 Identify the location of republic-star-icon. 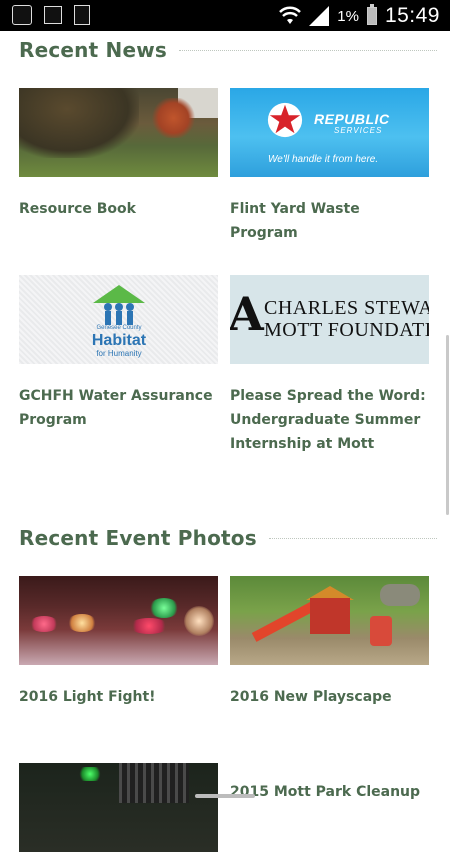
(285, 120).